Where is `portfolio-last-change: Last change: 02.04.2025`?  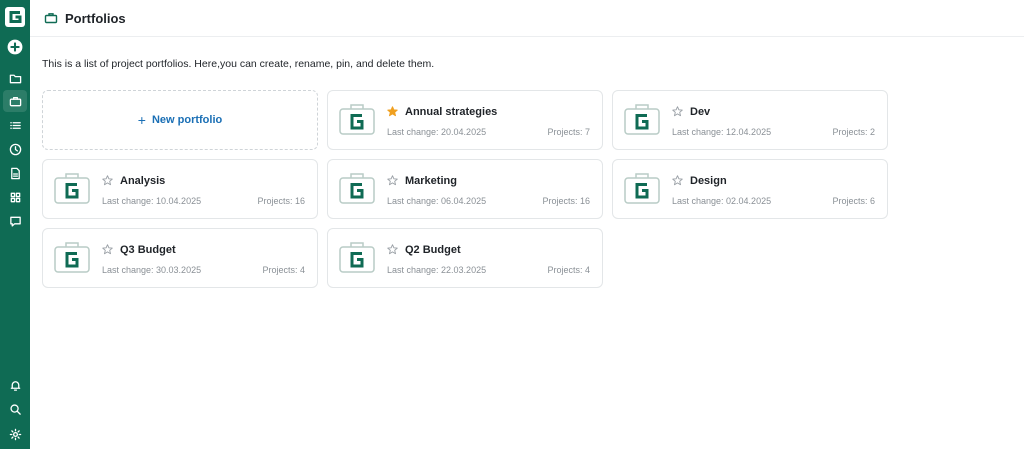
portfolio-last-change: Last change: 02.04.2025 is located at coordinates (722, 201).